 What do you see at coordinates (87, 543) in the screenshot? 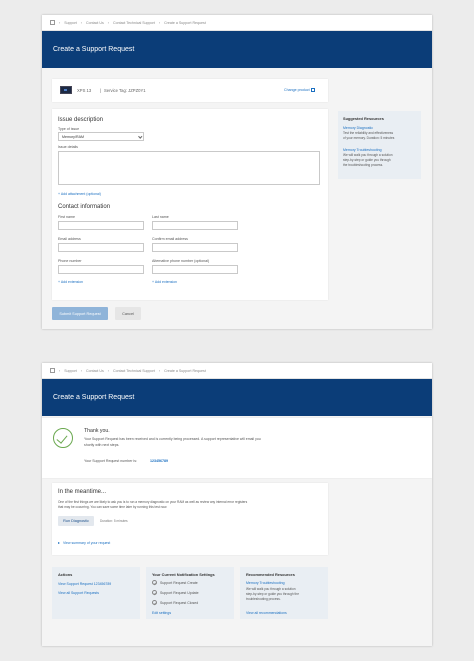
I see `view-summary-label: View summary of your request` at bounding box center [87, 543].